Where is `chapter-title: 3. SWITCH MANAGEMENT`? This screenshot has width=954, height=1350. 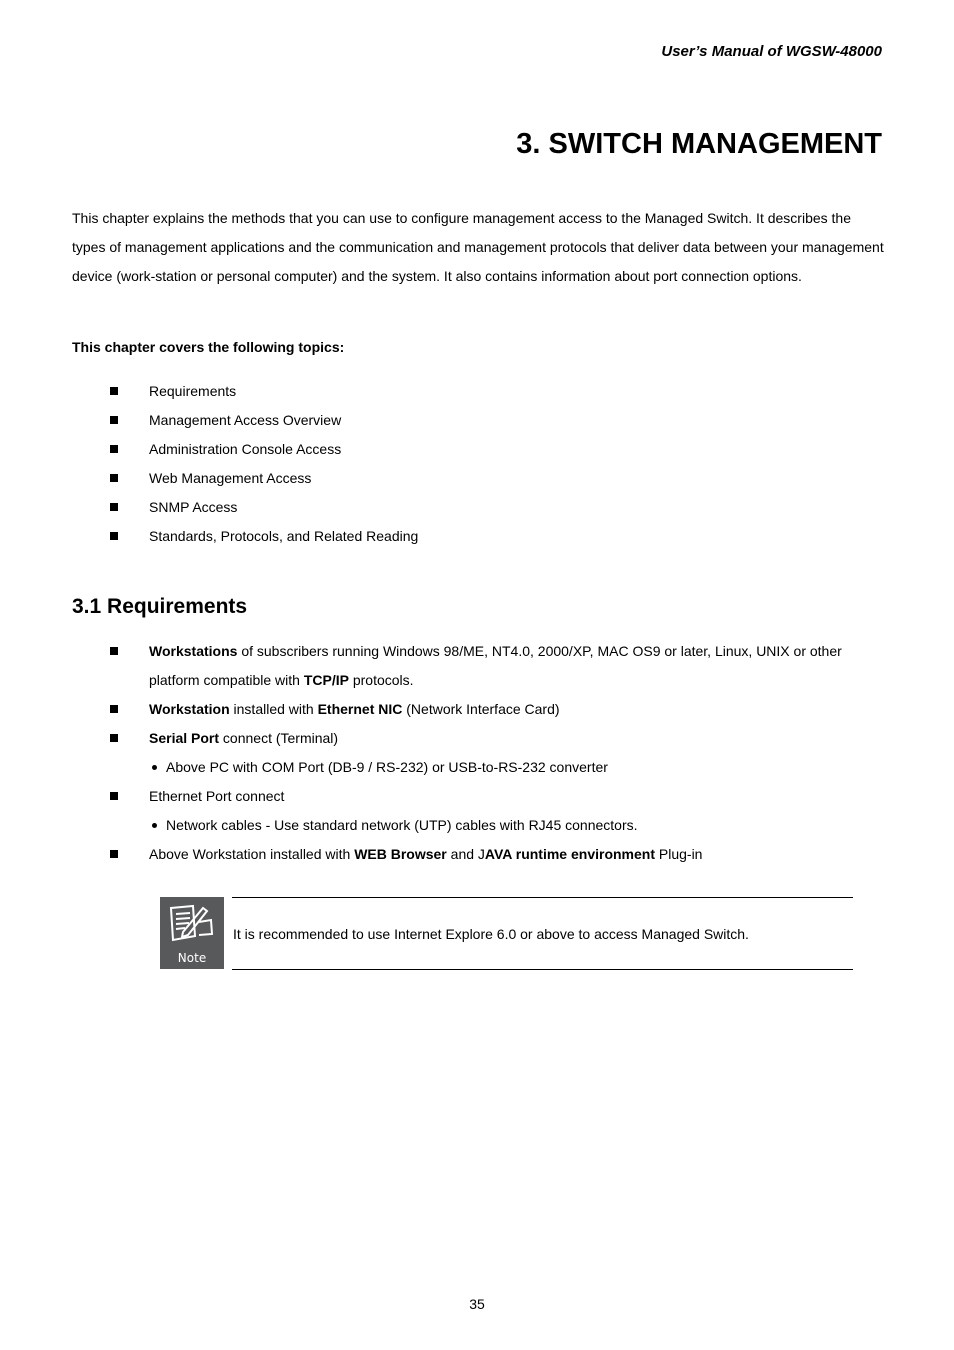 chapter-title: 3. SWITCH MANAGEMENT is located at coordinates (699, 144).